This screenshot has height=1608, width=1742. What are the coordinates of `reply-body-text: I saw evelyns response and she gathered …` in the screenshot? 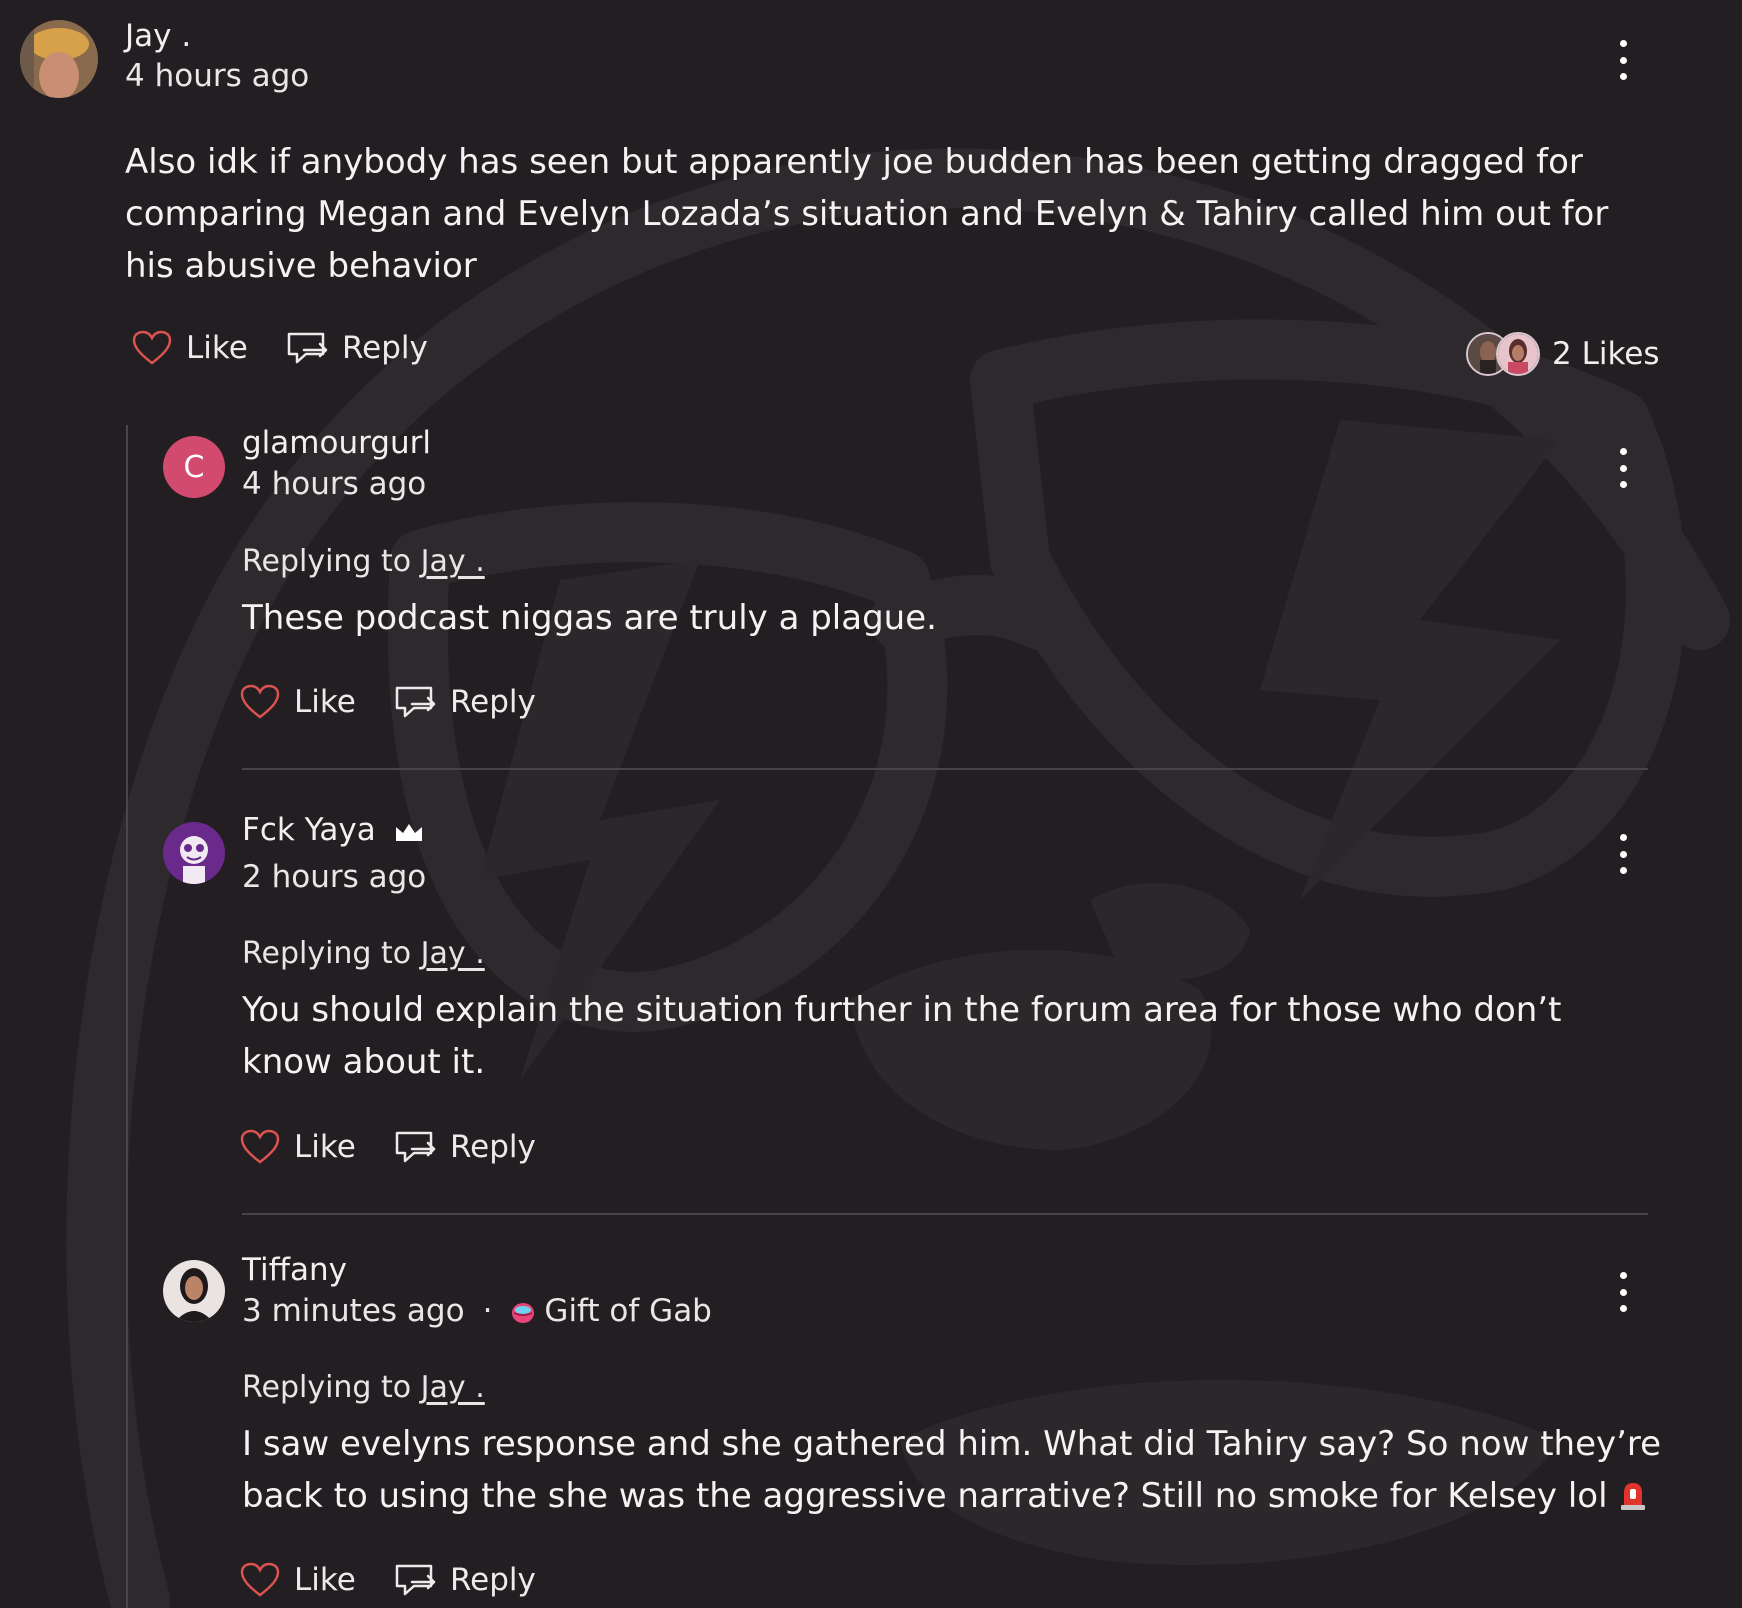 It's located at (952, 1470).